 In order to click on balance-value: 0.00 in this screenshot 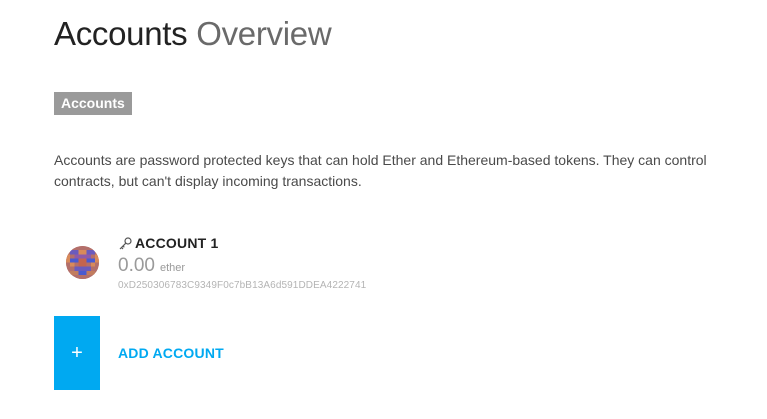, I will do `click(136, 265)`.